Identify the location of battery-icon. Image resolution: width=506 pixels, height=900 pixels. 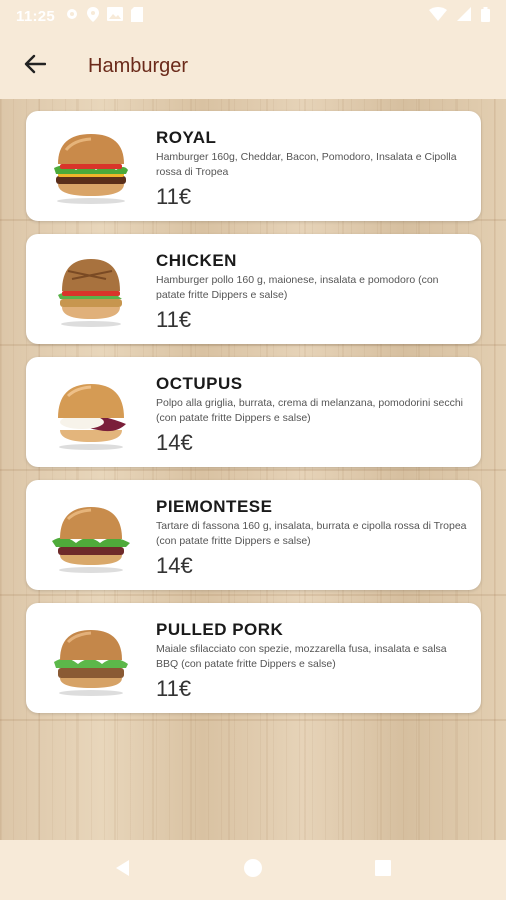
(485, 16).